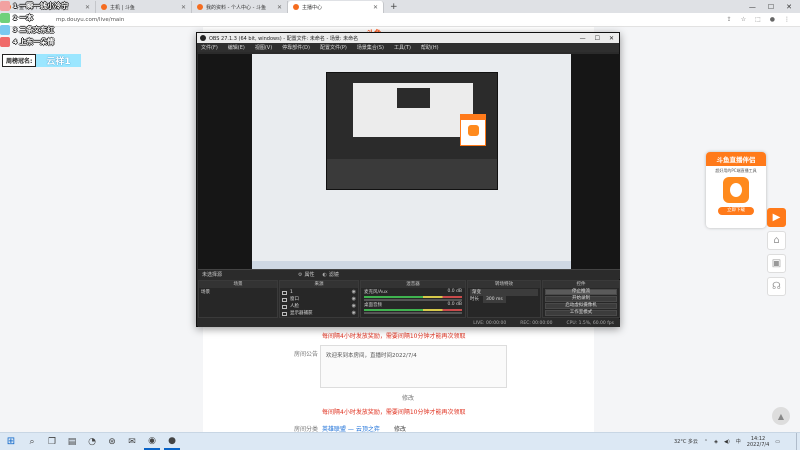 This screenshot has height=450, width=800. I want to click on browser-tab: 我的资料 - 个人中心 - 斗鱼 ✕, so click(240, 7).